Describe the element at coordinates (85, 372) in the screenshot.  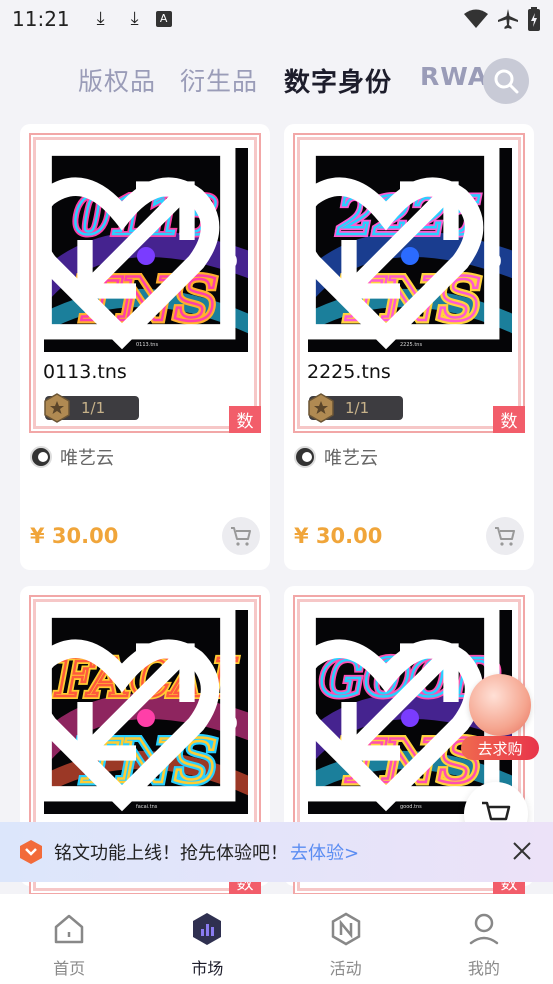
I see `product-name: 0113.tns` at that location.